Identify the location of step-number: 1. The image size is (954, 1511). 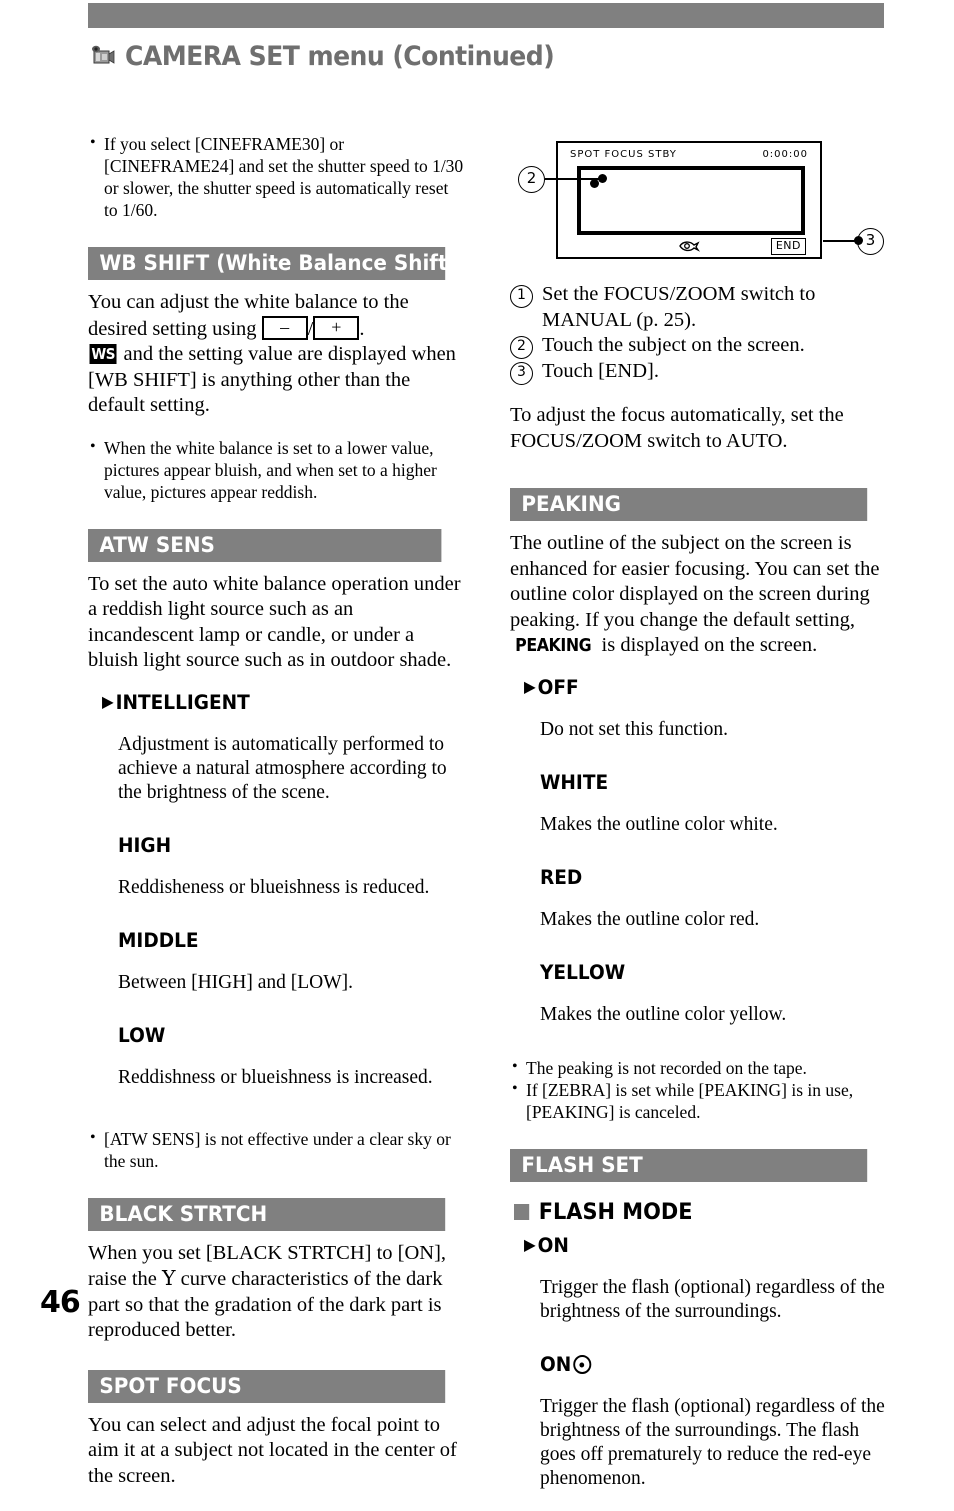
(521, 296).